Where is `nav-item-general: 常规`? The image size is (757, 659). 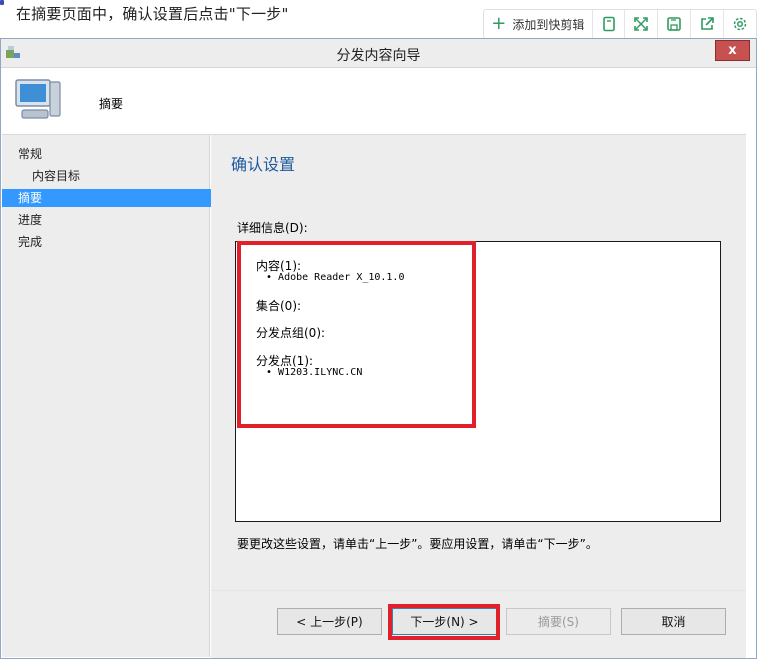
nav-item-general: 常规 is located at coordinates (113, 154).